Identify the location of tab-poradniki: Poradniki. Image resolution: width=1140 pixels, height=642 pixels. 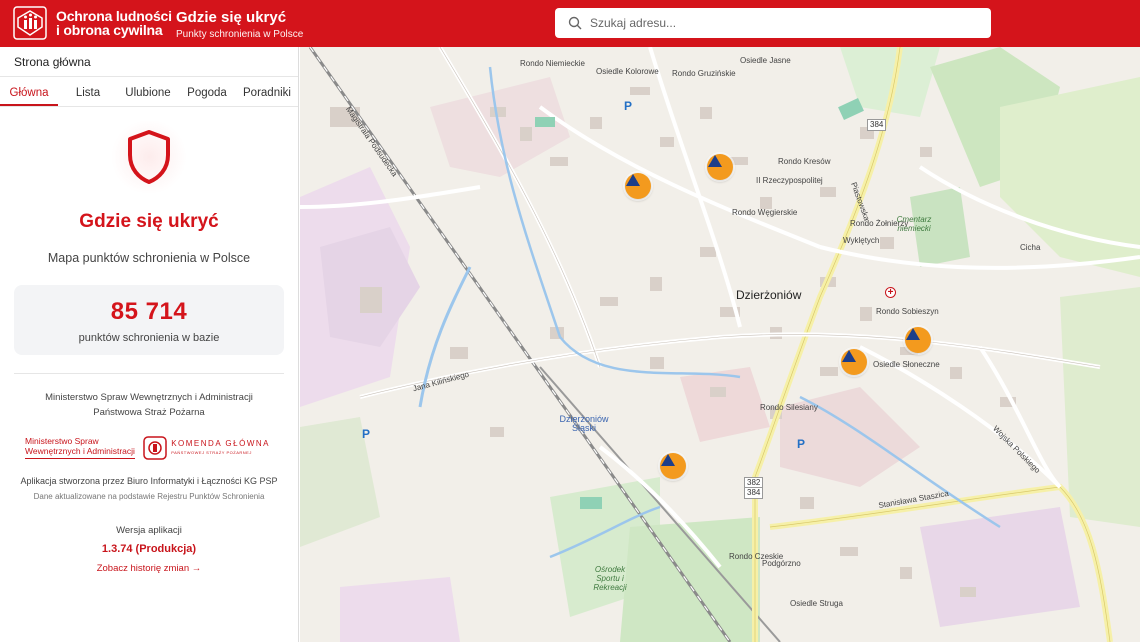
(267, 91).